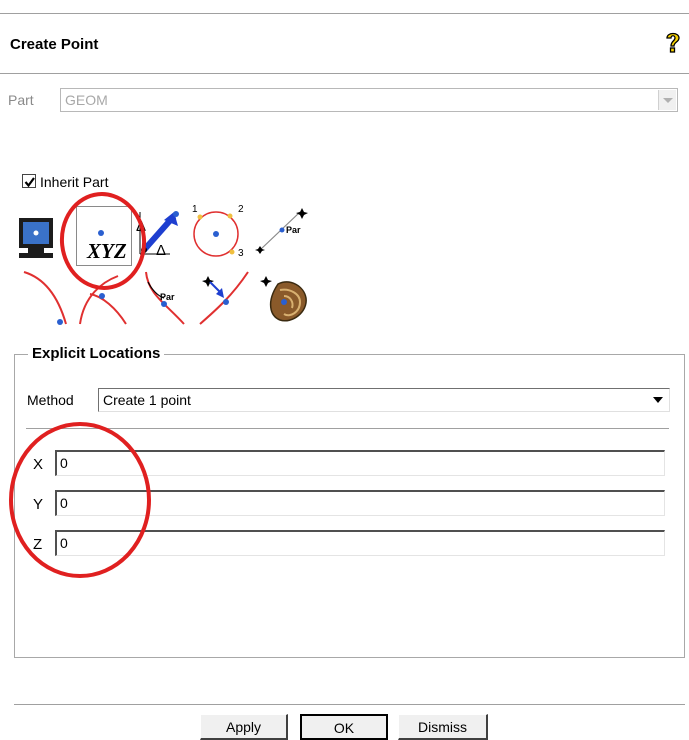 This screenshot has width=689, height=740. What do you see at coordinates (349, 704) in the screenshot?
I see `bottom-separator` at bounding box center [349, 704].